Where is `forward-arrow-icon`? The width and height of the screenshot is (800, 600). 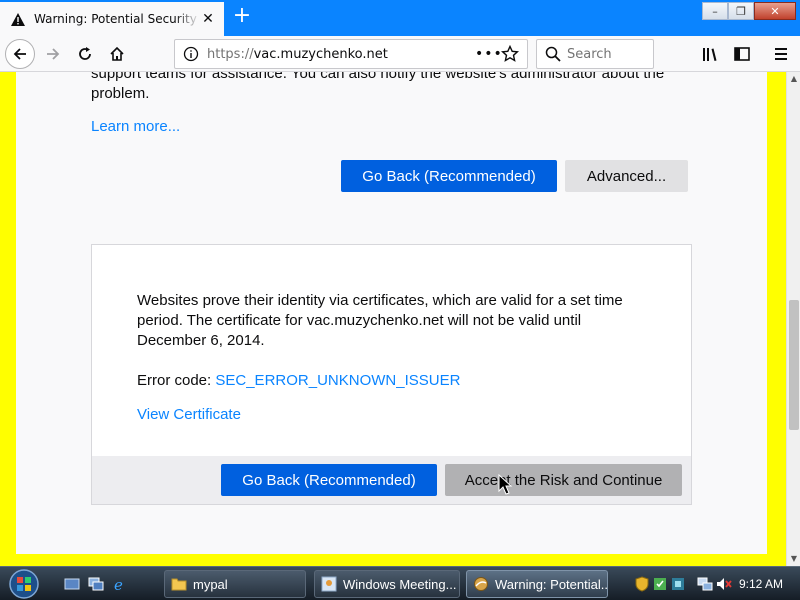 forward-arrow-icon is located at coordinates (53, 54).